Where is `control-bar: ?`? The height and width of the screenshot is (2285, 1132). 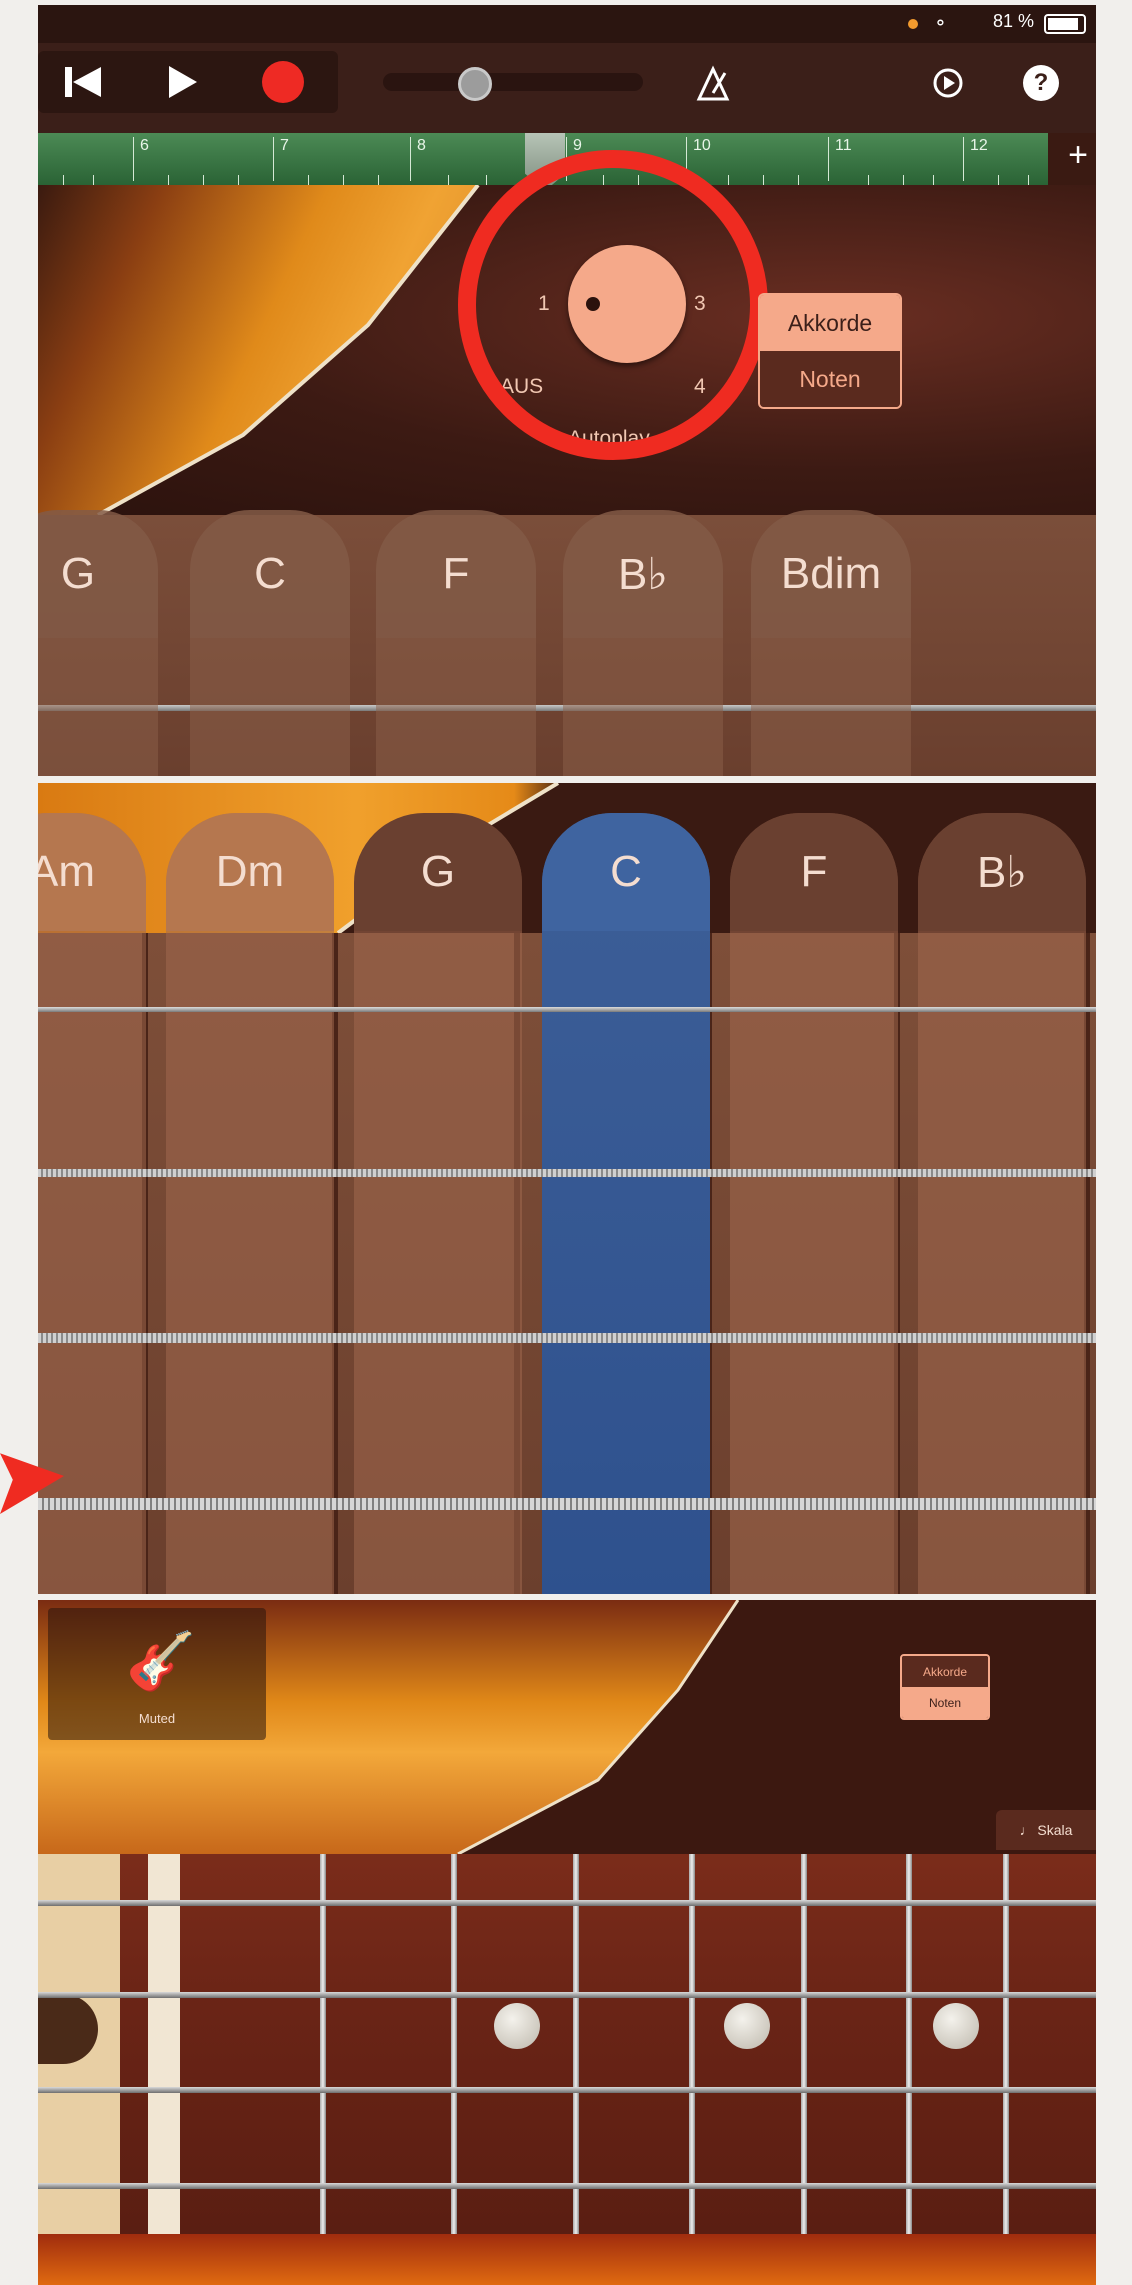
control-bar: ? is located at coordinates (567, 88).